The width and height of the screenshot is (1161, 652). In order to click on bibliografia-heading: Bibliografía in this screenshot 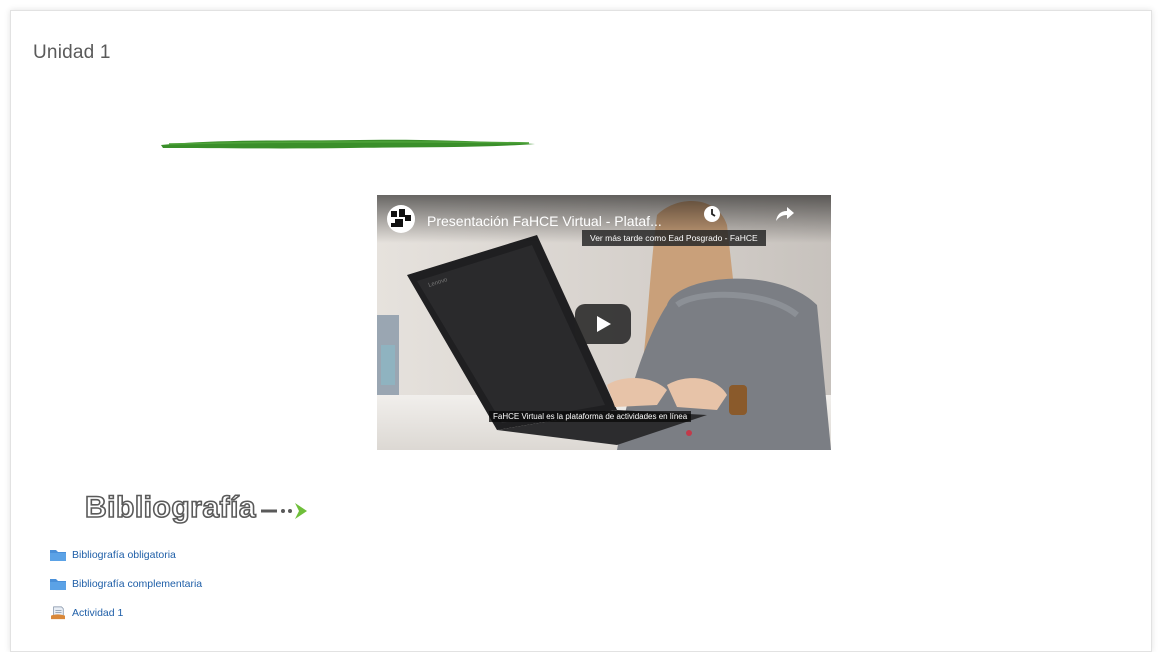, I will do `click(195, 507)`.